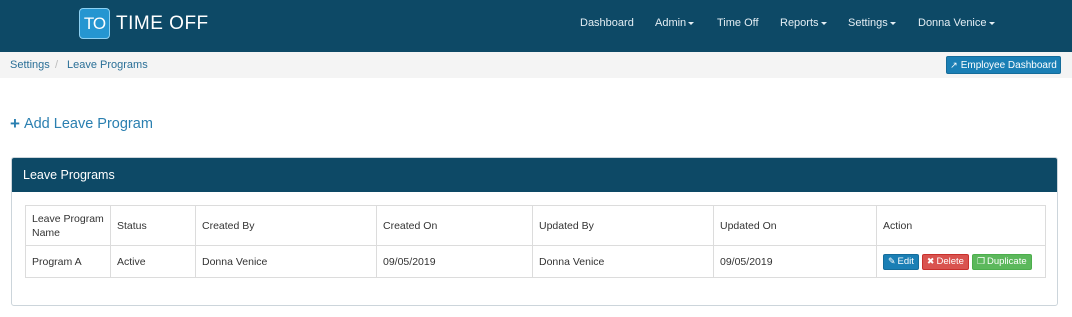  I want to click on employee-dashboard-label: Employee Dashboard, so click(1008, 65).